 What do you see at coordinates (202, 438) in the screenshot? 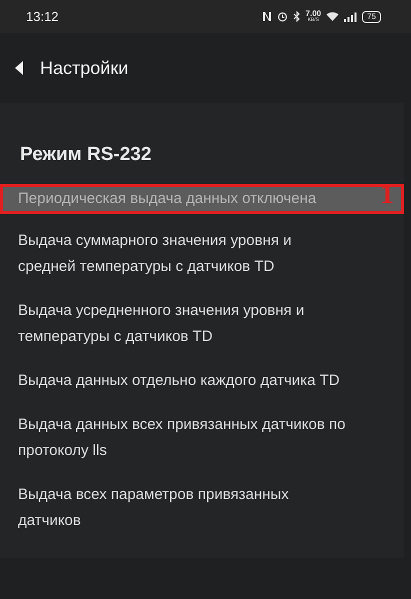
I see `option-item: Выдача данных всех привязанных датчиков по протоколу lls` at bounding box center [202, 438].